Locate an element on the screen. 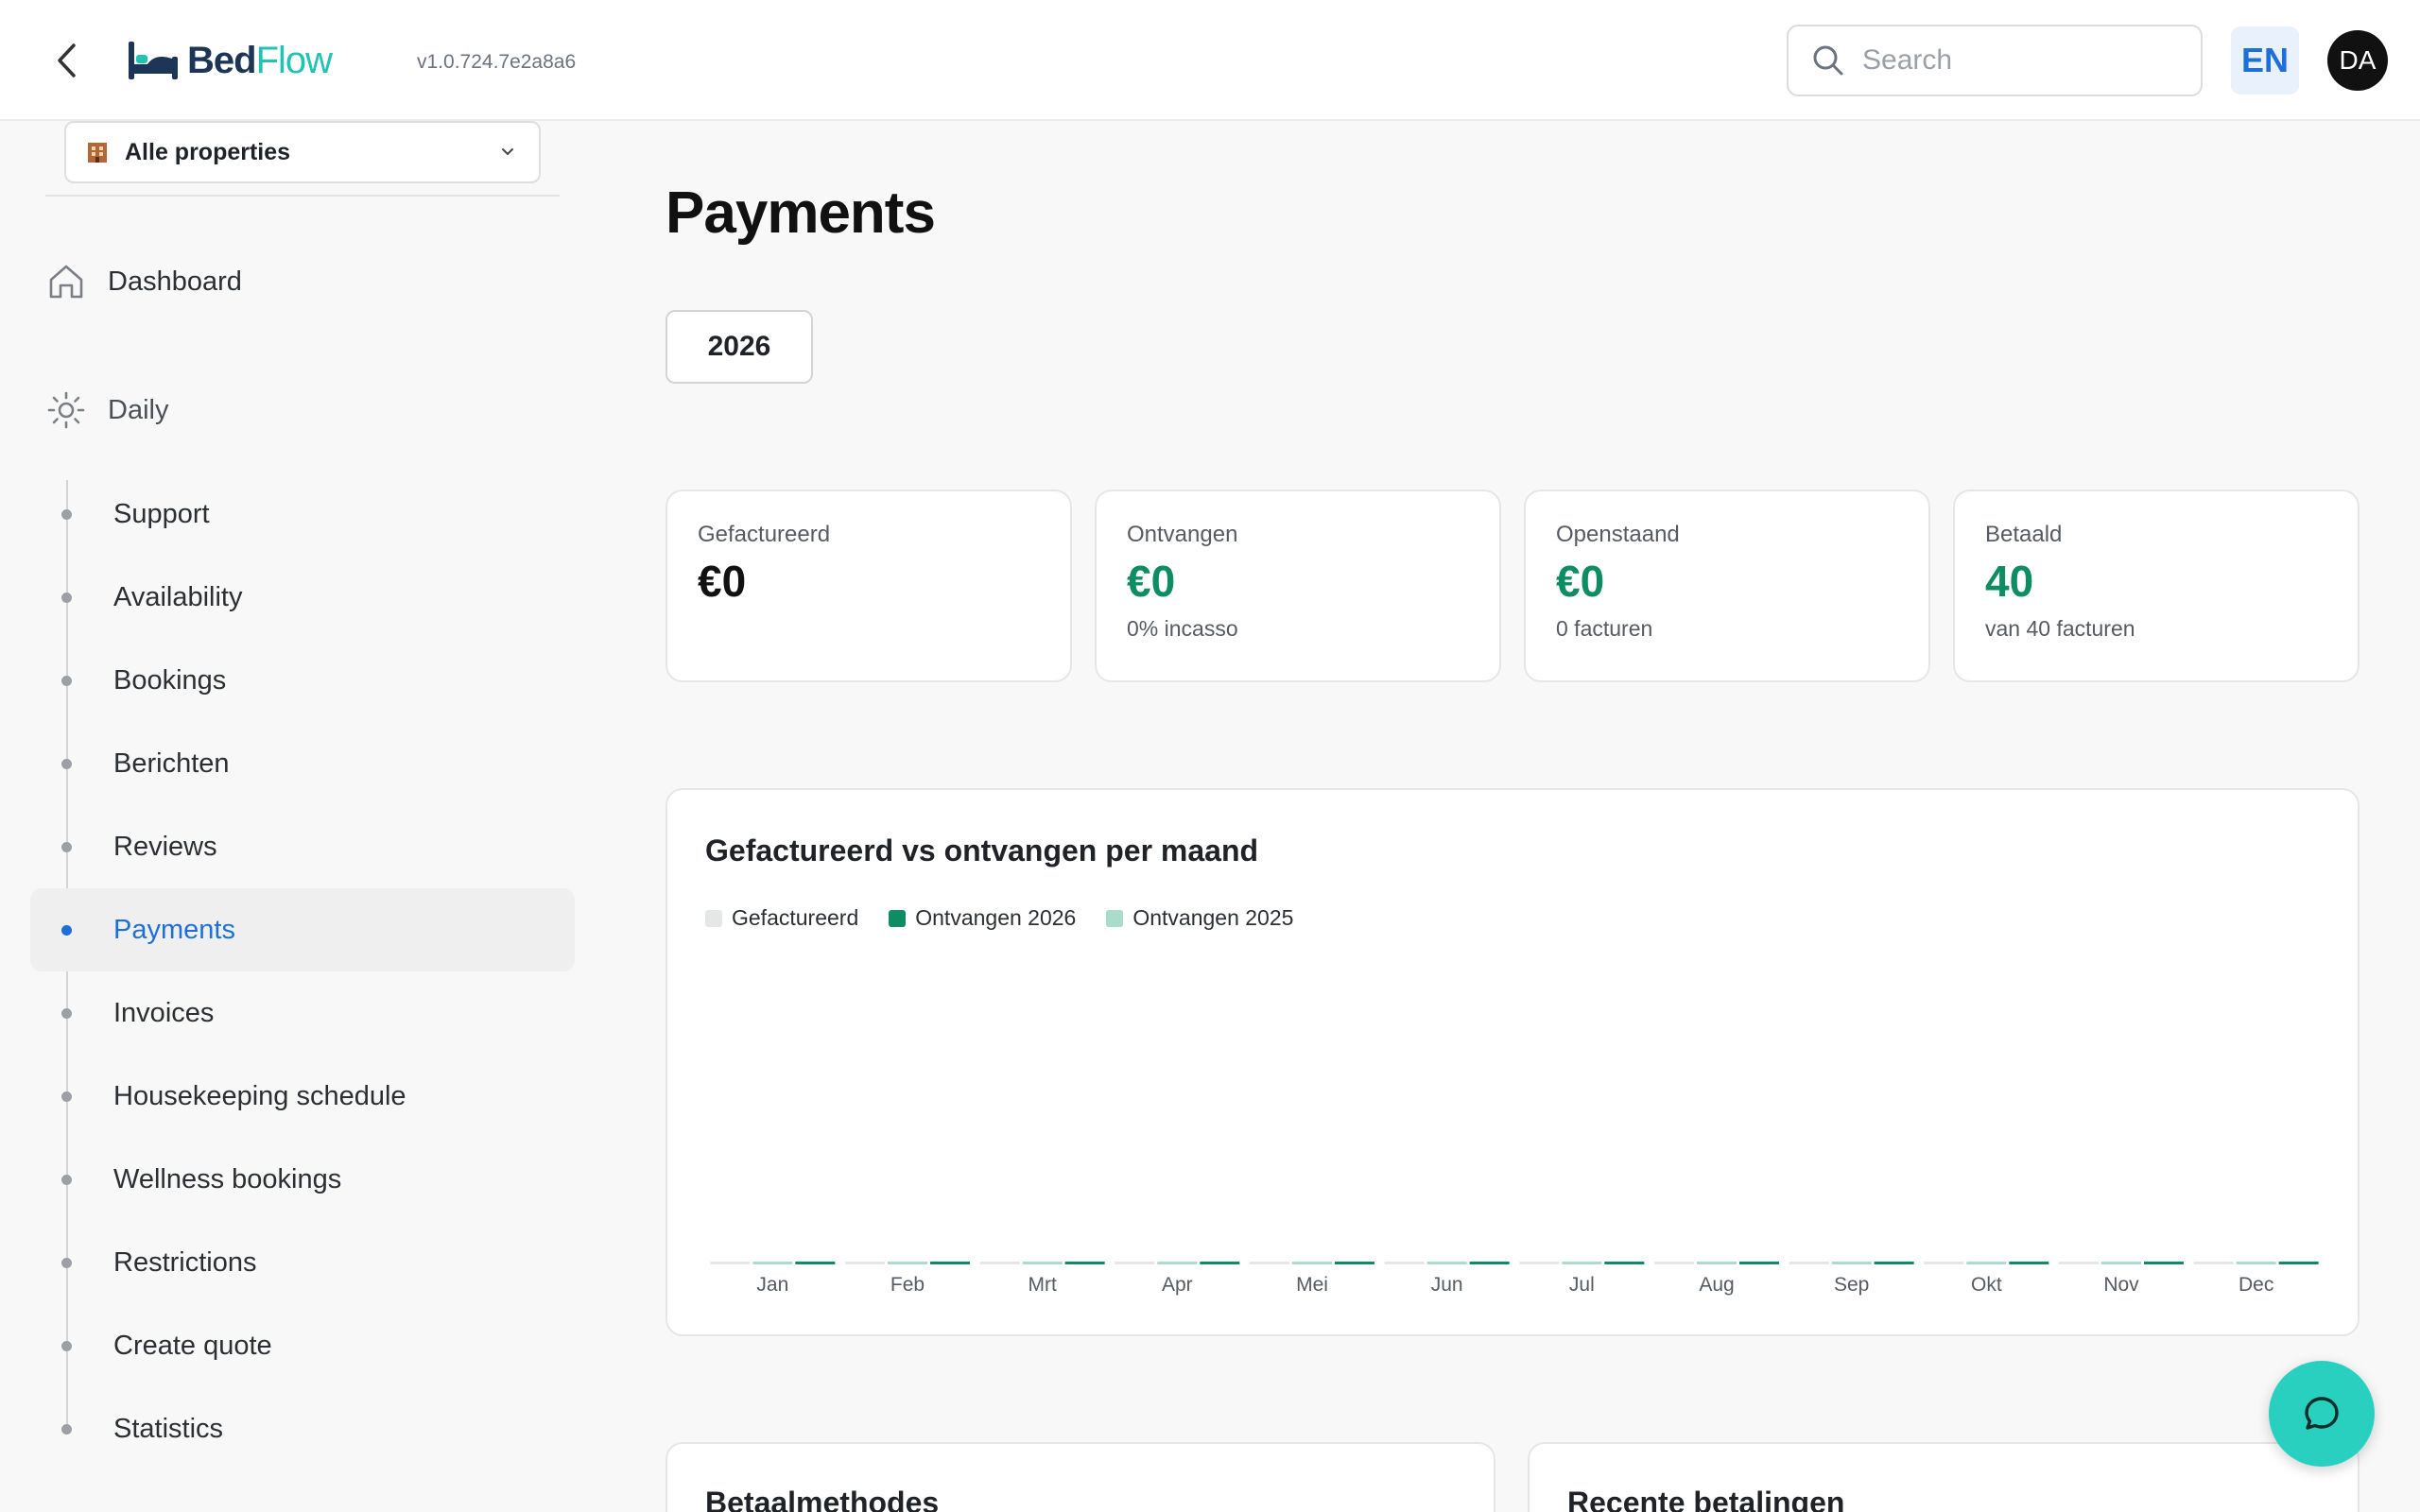 The width and height of the screenshot is (2420, 1512). stat-subtext: van 40 facturen is located at coordinates (2060, 628).